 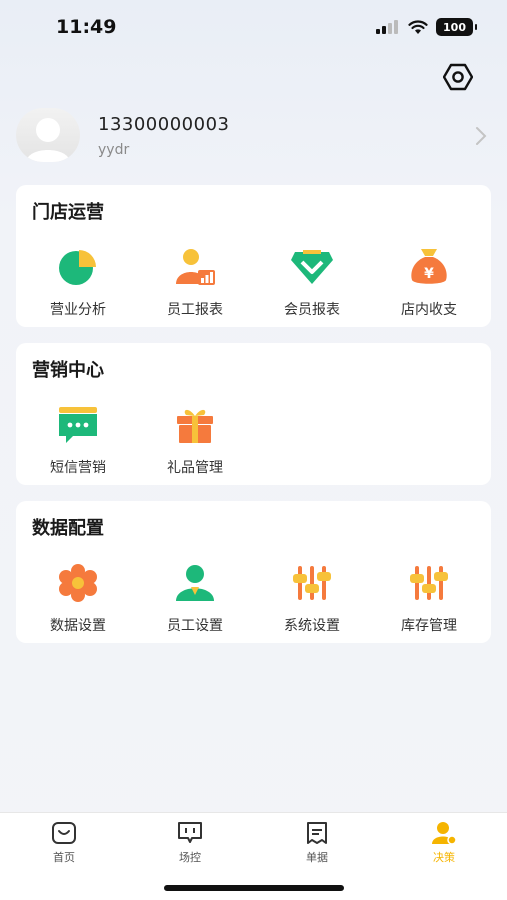 I want to click on money-bag-icon: ¥, so click(x=429, y=266).